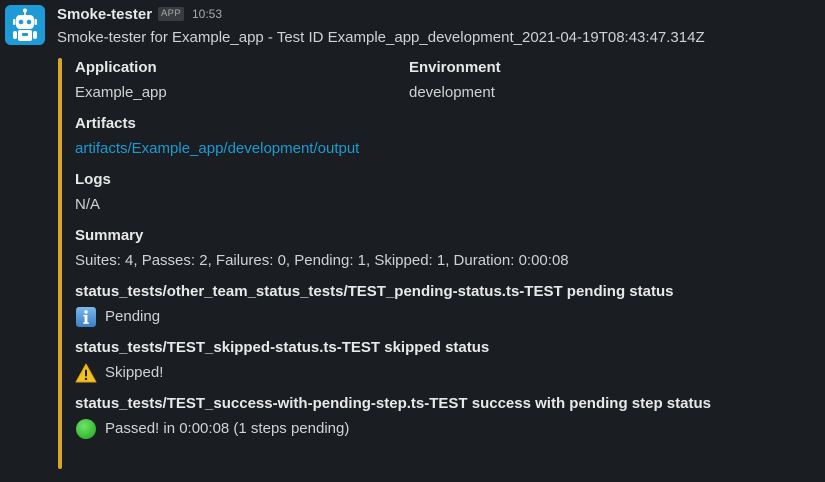 This screenshot has height=482, width=825. I want to click on field-title: Summary, so click(109, 235).